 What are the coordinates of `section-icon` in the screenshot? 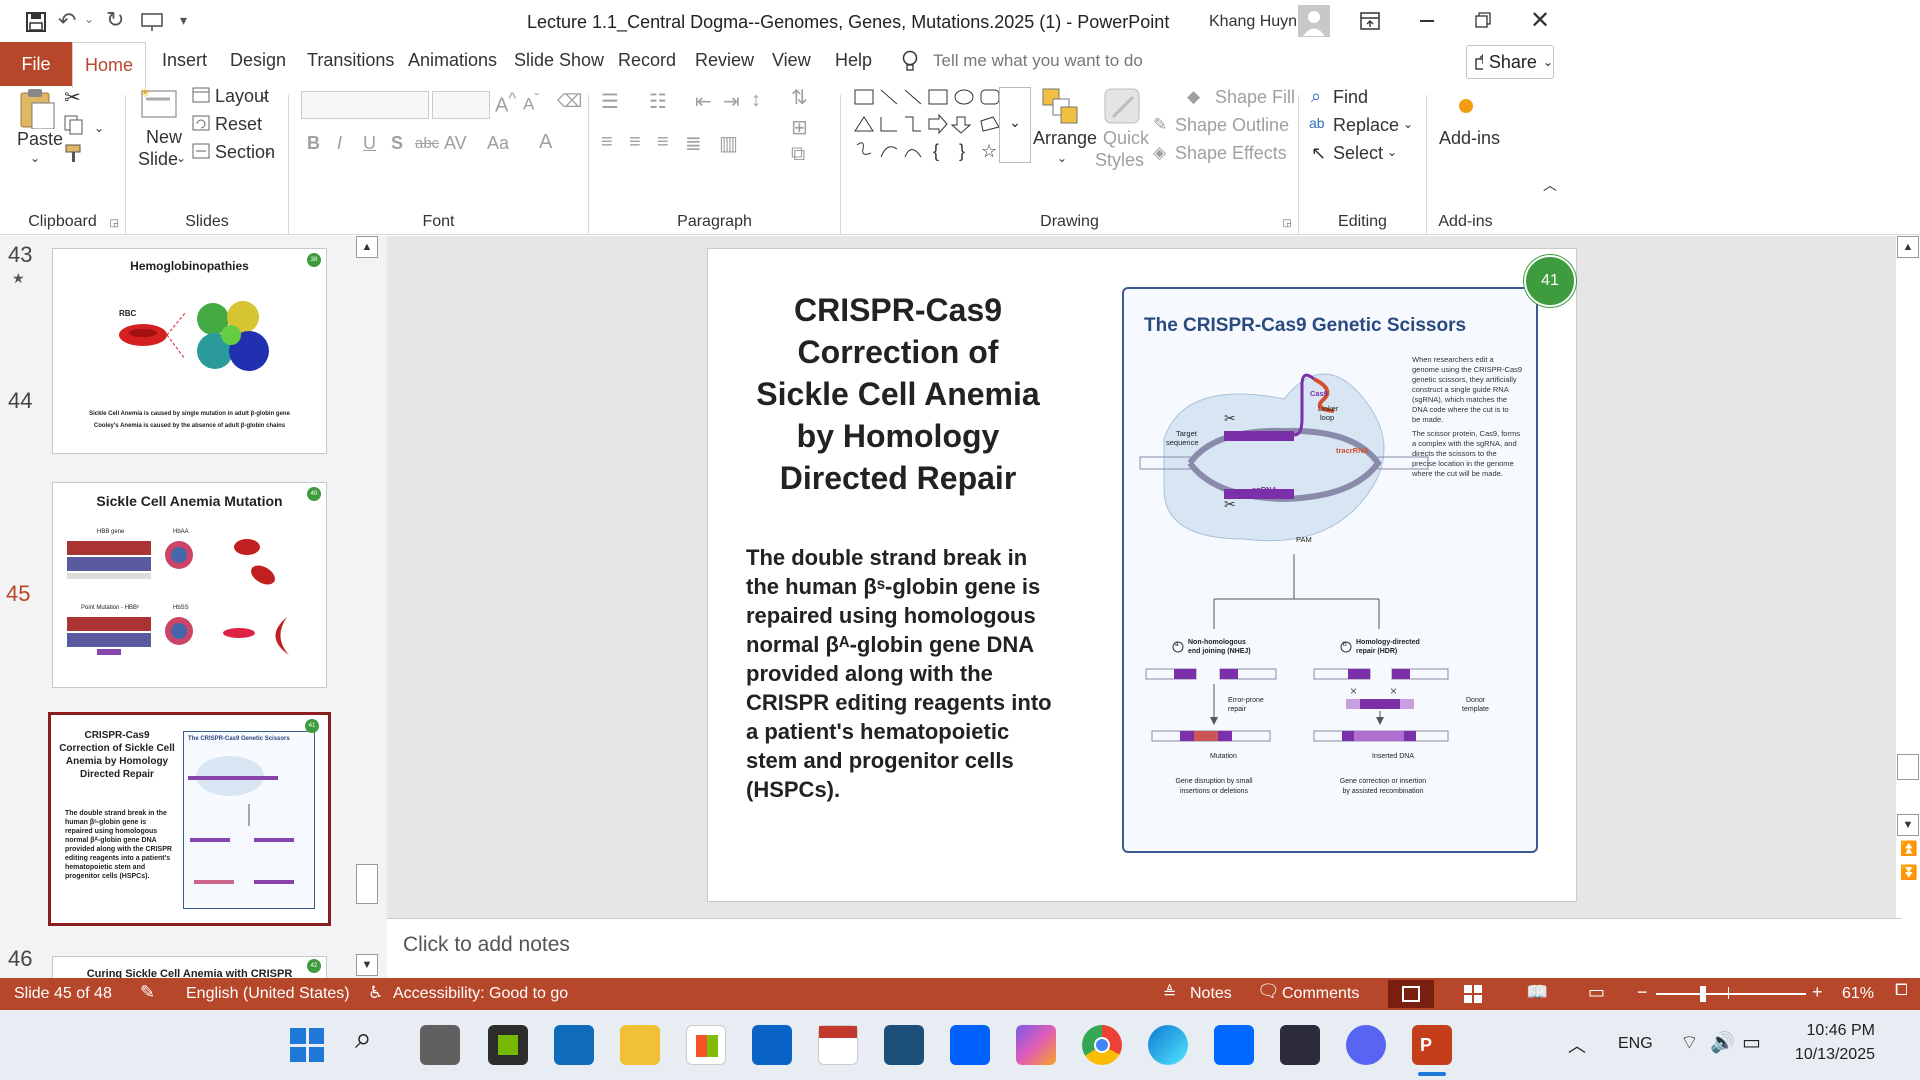 It's located at (201, 151).